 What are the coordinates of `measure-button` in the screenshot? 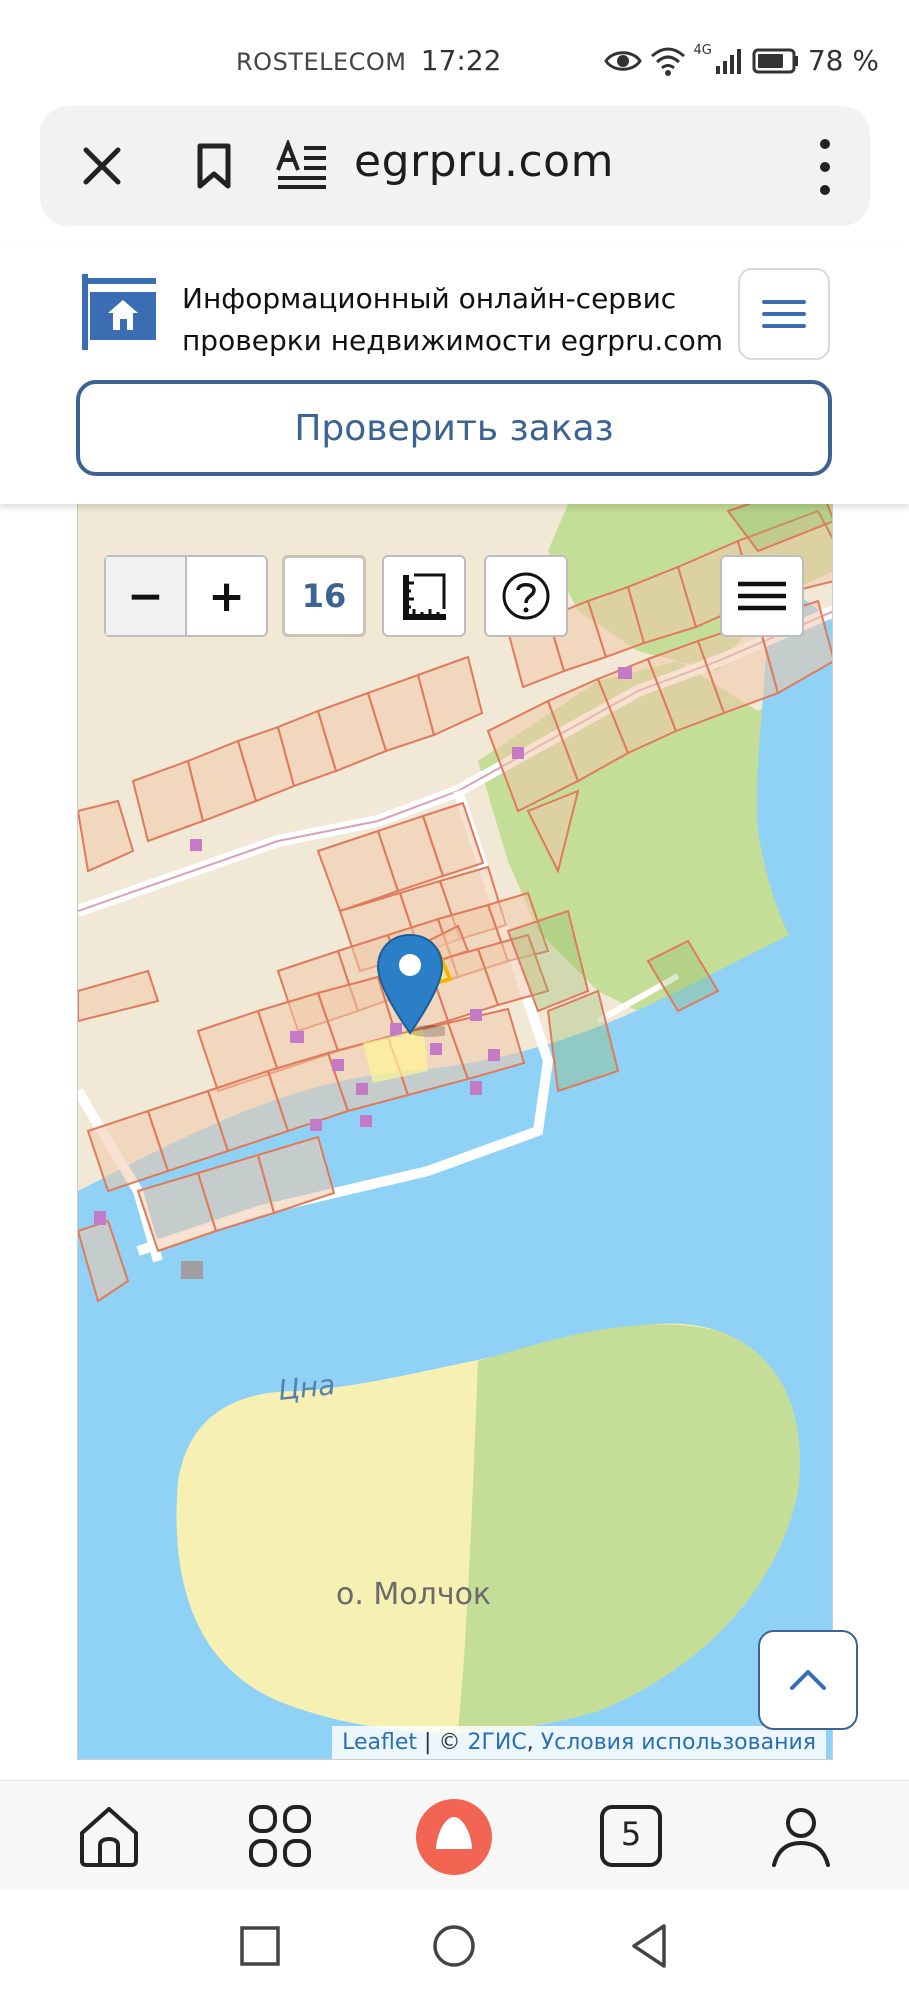 It's located at (424, 596).